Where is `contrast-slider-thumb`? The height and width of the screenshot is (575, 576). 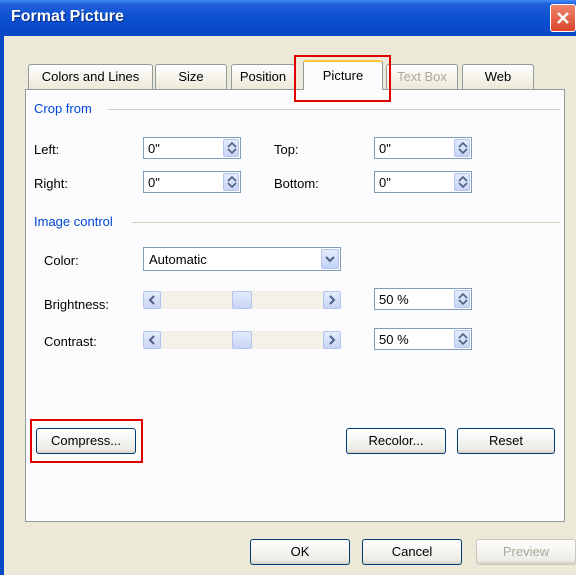 contrast-slider-thumb is located at coordinates (242, 340).